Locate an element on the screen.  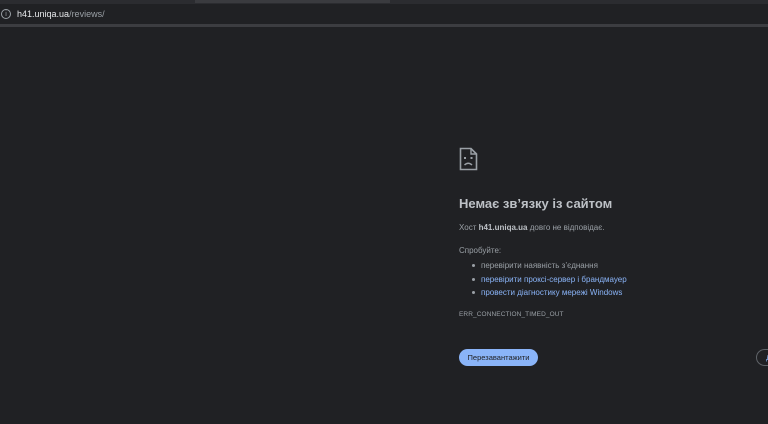
reload-button: Перезавантажити is located at coordinates (498, 357).